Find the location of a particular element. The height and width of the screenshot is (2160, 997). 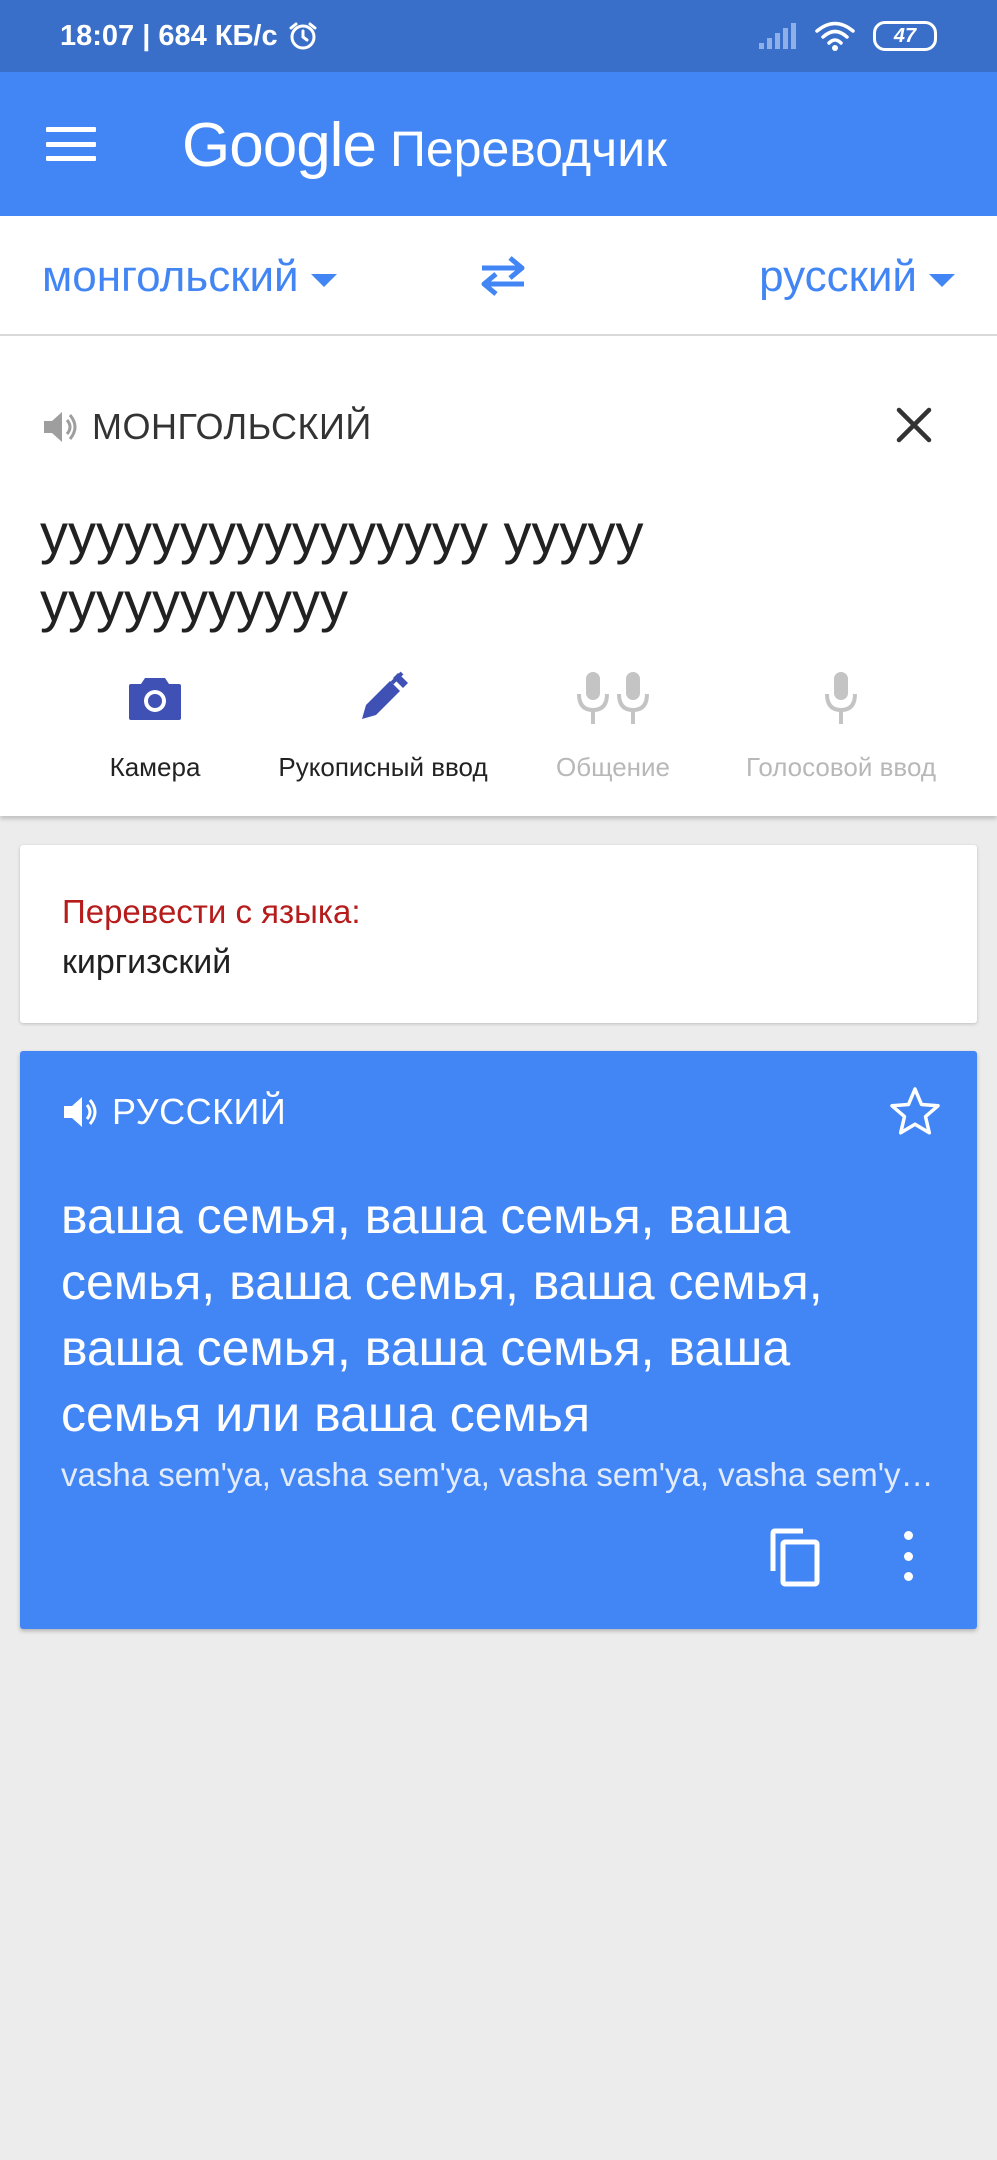

voice-input-label: Голосовой ввод is located at coordinates (841, 767).